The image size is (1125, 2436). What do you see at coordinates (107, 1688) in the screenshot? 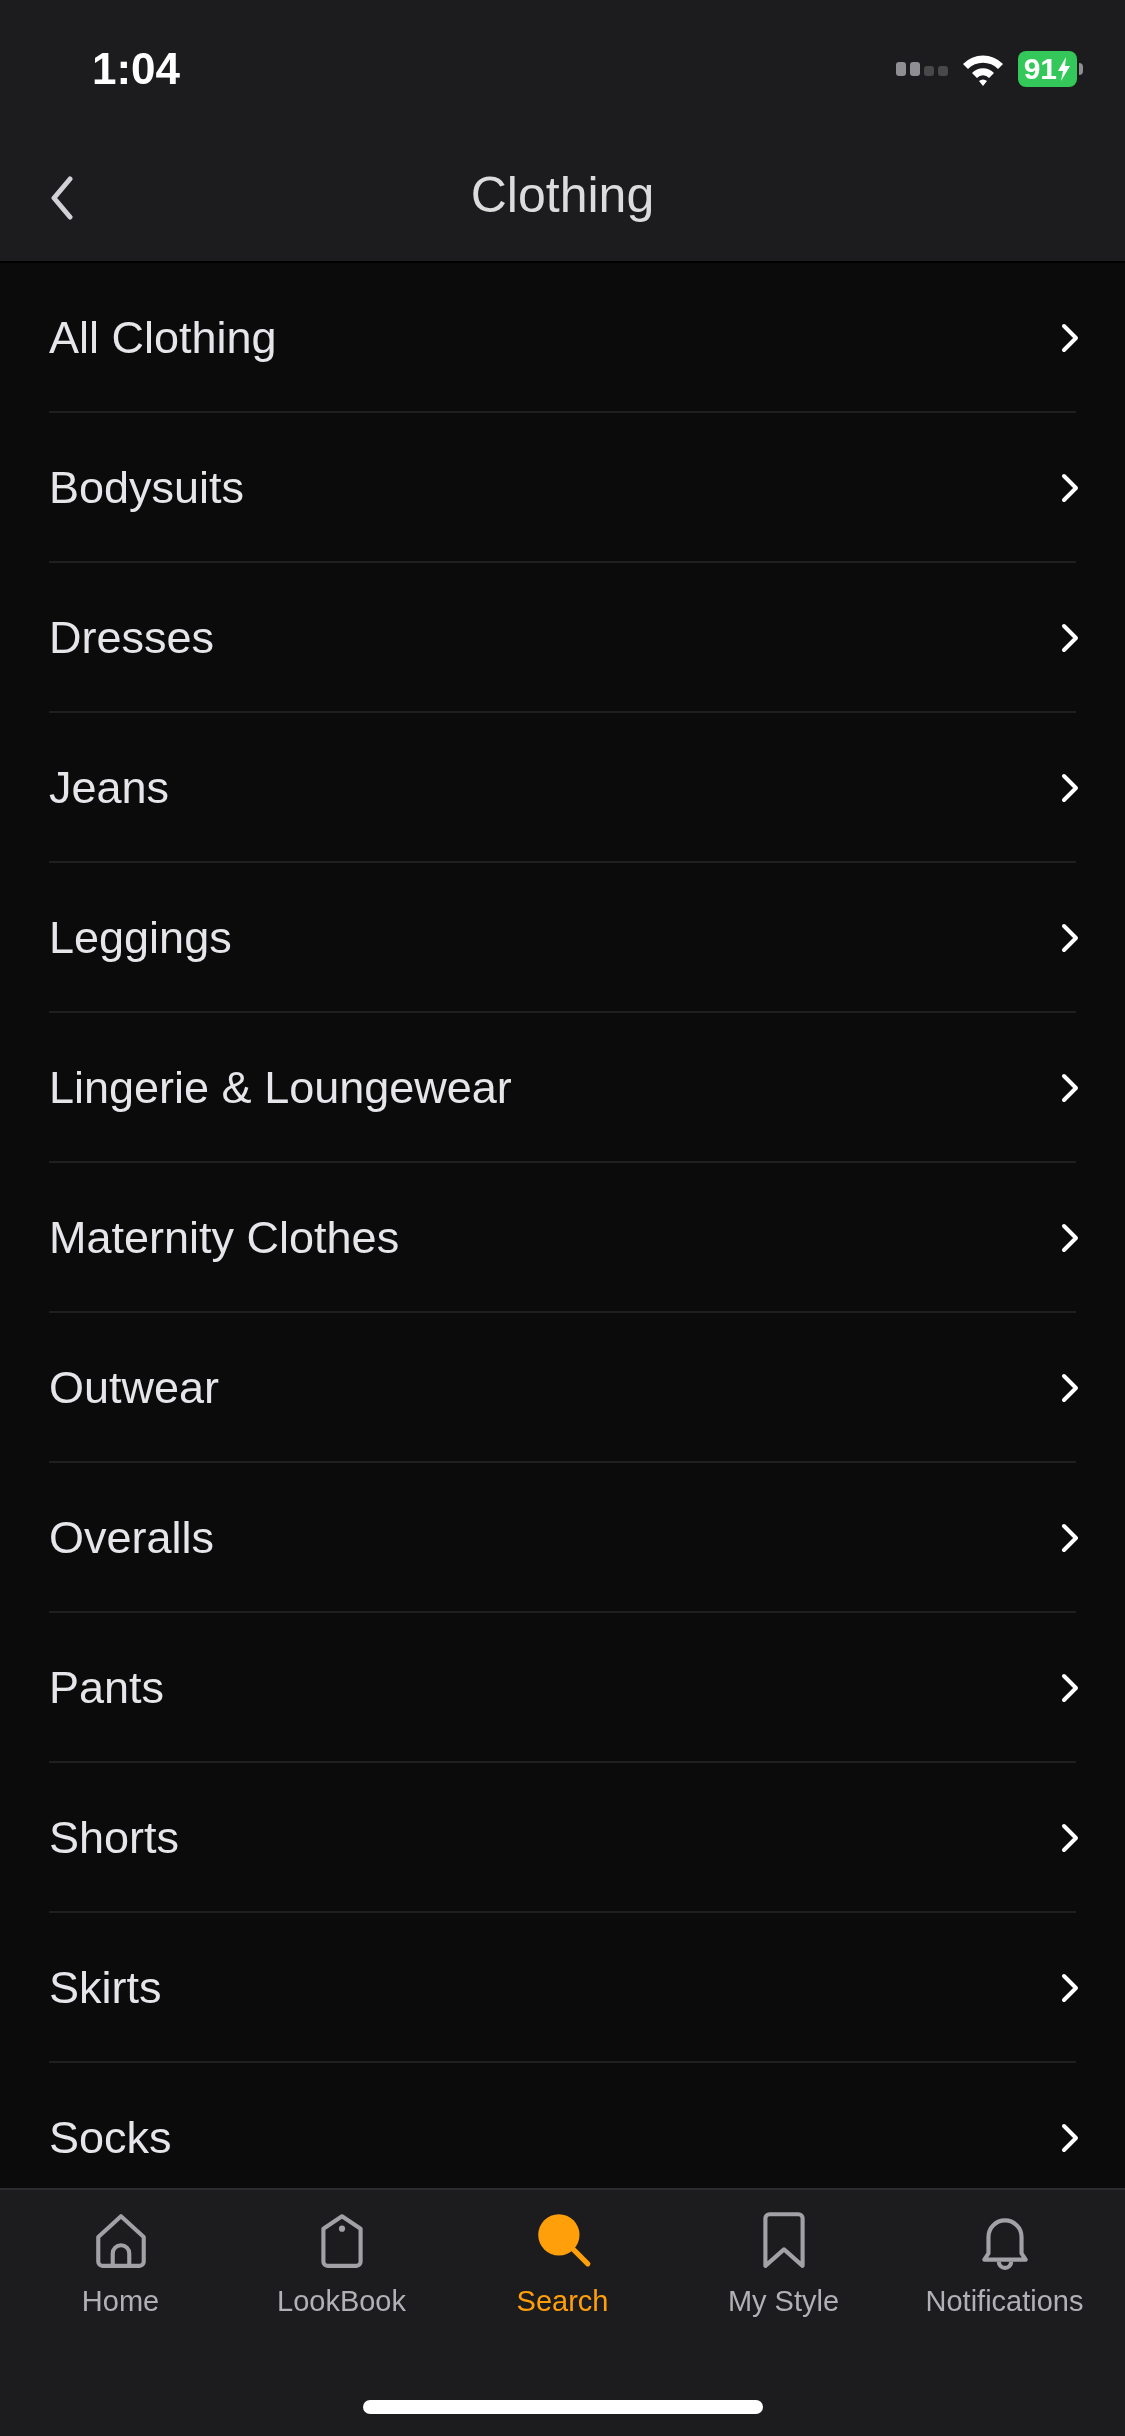
I see `category-label: Pants` at bounding box center [107, 1688].